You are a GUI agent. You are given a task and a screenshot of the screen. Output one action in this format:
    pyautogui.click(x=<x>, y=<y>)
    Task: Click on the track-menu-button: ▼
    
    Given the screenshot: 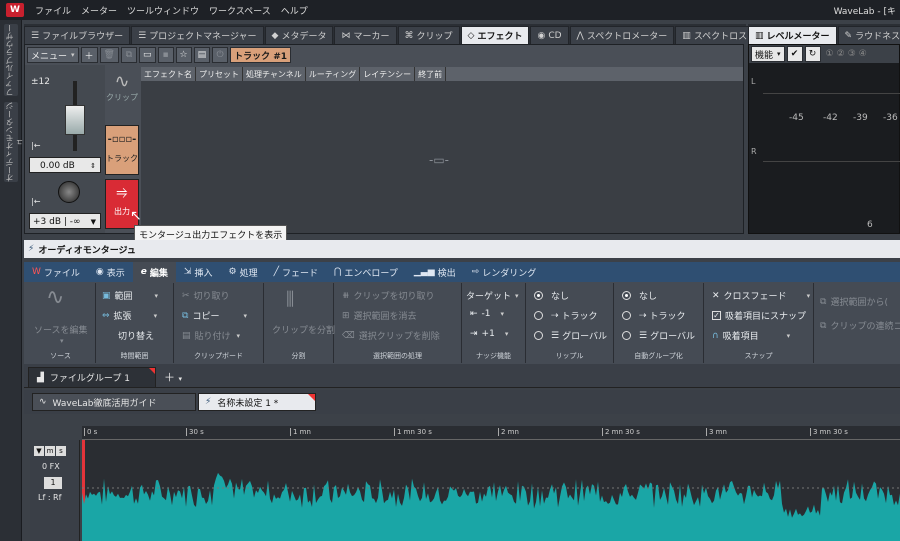 What is the action you would take?
    pyautogui.click(x=39, y=451)
    